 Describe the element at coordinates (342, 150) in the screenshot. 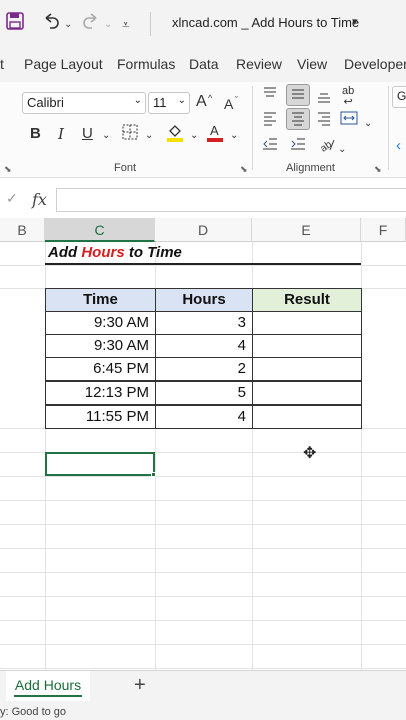

I see `orientation-dropdown-icon: ⌄` at that location.